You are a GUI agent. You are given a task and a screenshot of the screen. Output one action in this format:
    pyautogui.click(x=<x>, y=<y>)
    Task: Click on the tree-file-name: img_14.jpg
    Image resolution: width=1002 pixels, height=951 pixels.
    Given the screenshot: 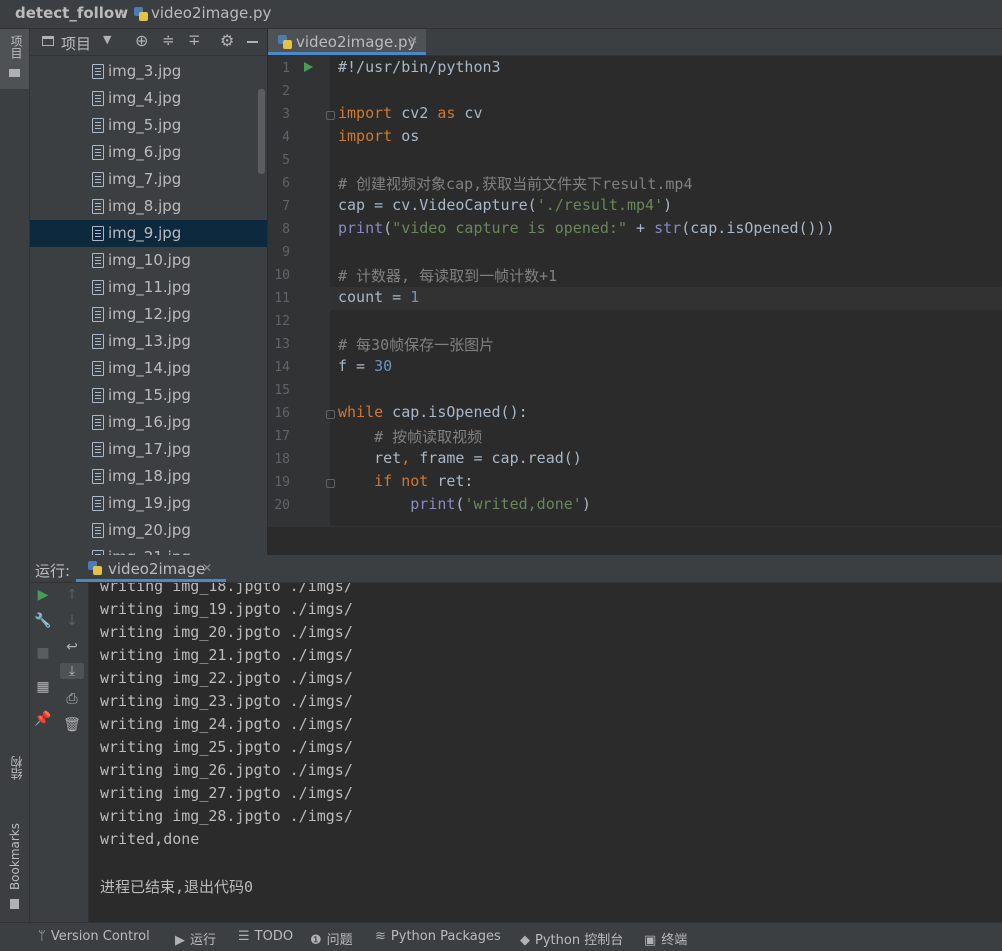 What is the action you would take?
    pyautogui.click(x=149, y=368)
    